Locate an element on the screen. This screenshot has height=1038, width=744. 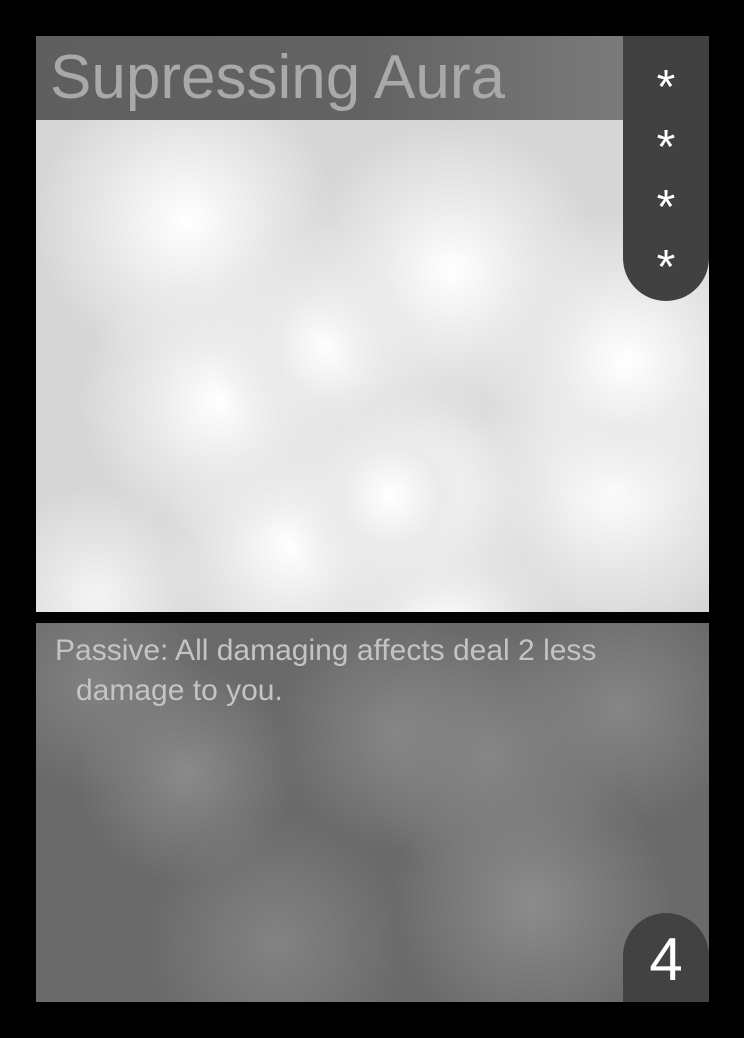
card-number: 4 is located at coordinates (666, 959).